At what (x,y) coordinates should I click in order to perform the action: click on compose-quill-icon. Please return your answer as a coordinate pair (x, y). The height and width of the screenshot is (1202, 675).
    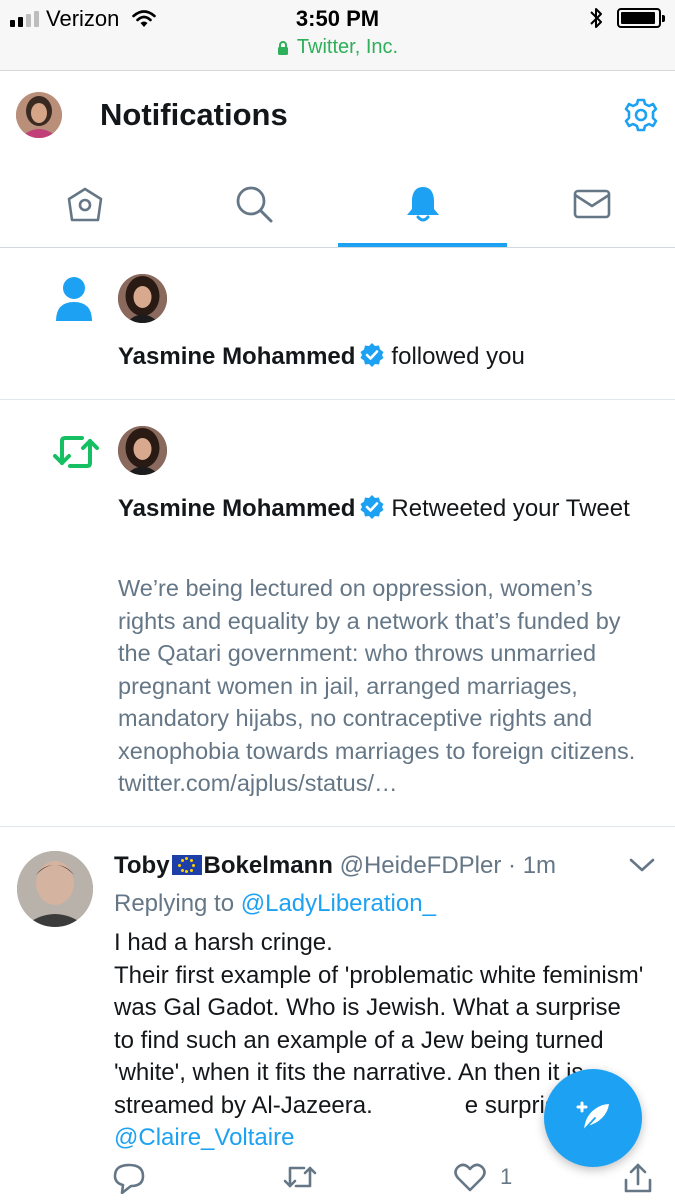
    Looking at the image, I should click on (592, 1116).